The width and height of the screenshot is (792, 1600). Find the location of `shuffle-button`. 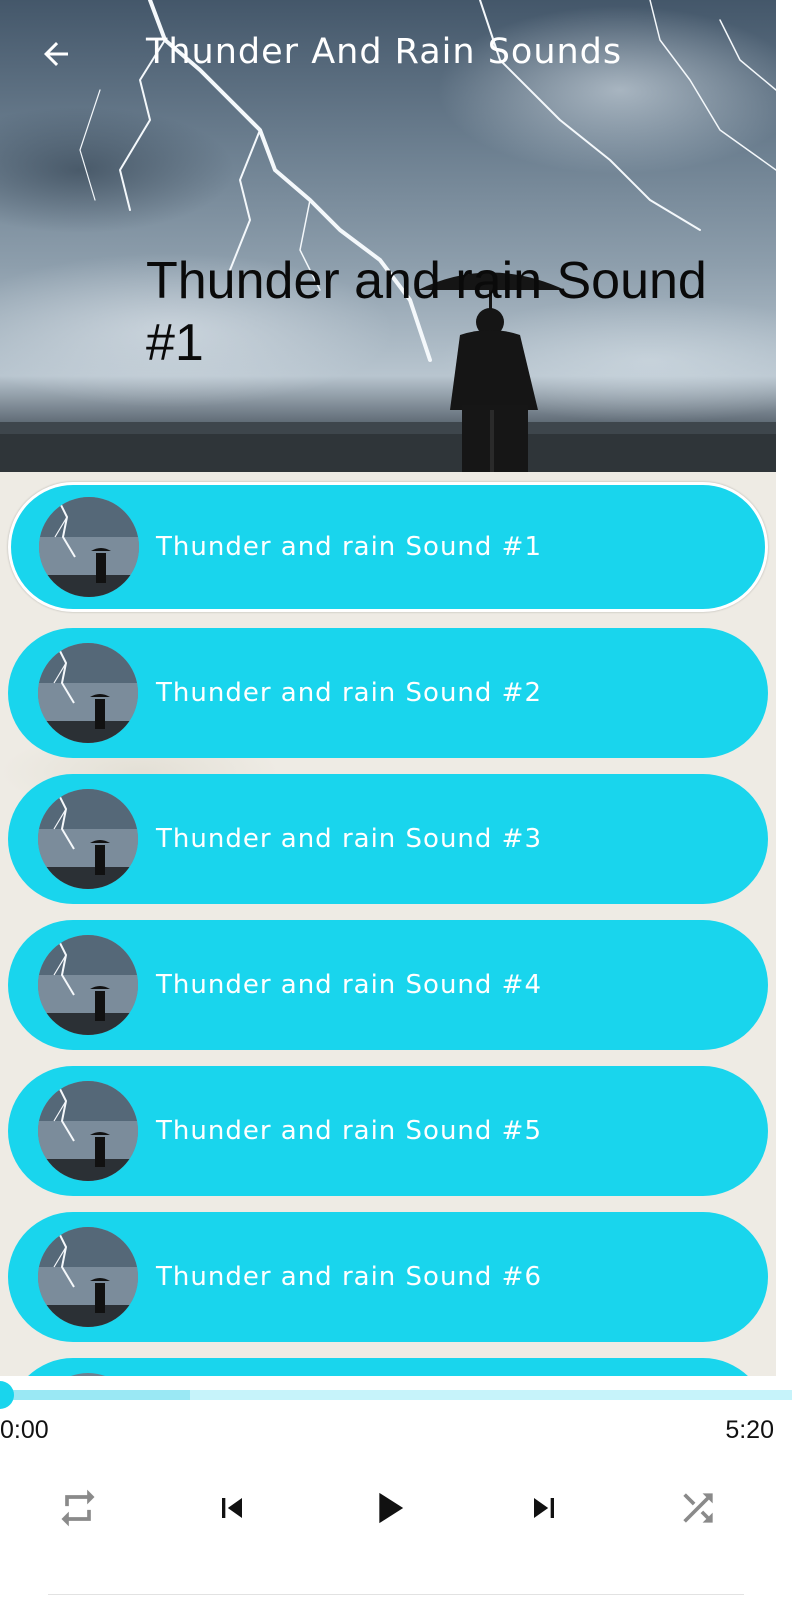

shuffle-button is located at coordinates (698, 1508).